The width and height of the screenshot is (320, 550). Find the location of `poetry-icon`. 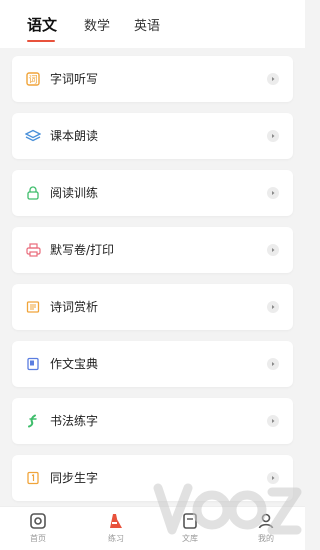

poetry-icon is located at coordinates (33, 307).